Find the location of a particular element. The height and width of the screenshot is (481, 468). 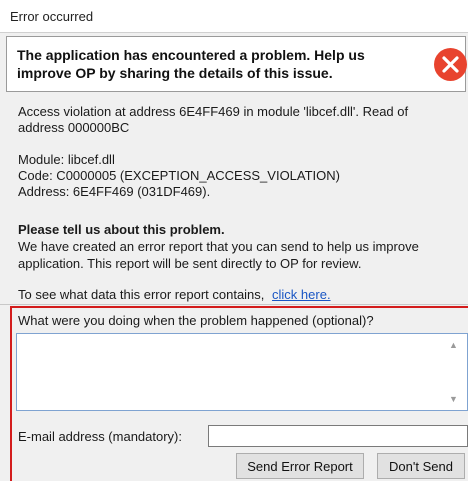

email-label: E-mail address (mandatory): is located at coordinates (100, 436).